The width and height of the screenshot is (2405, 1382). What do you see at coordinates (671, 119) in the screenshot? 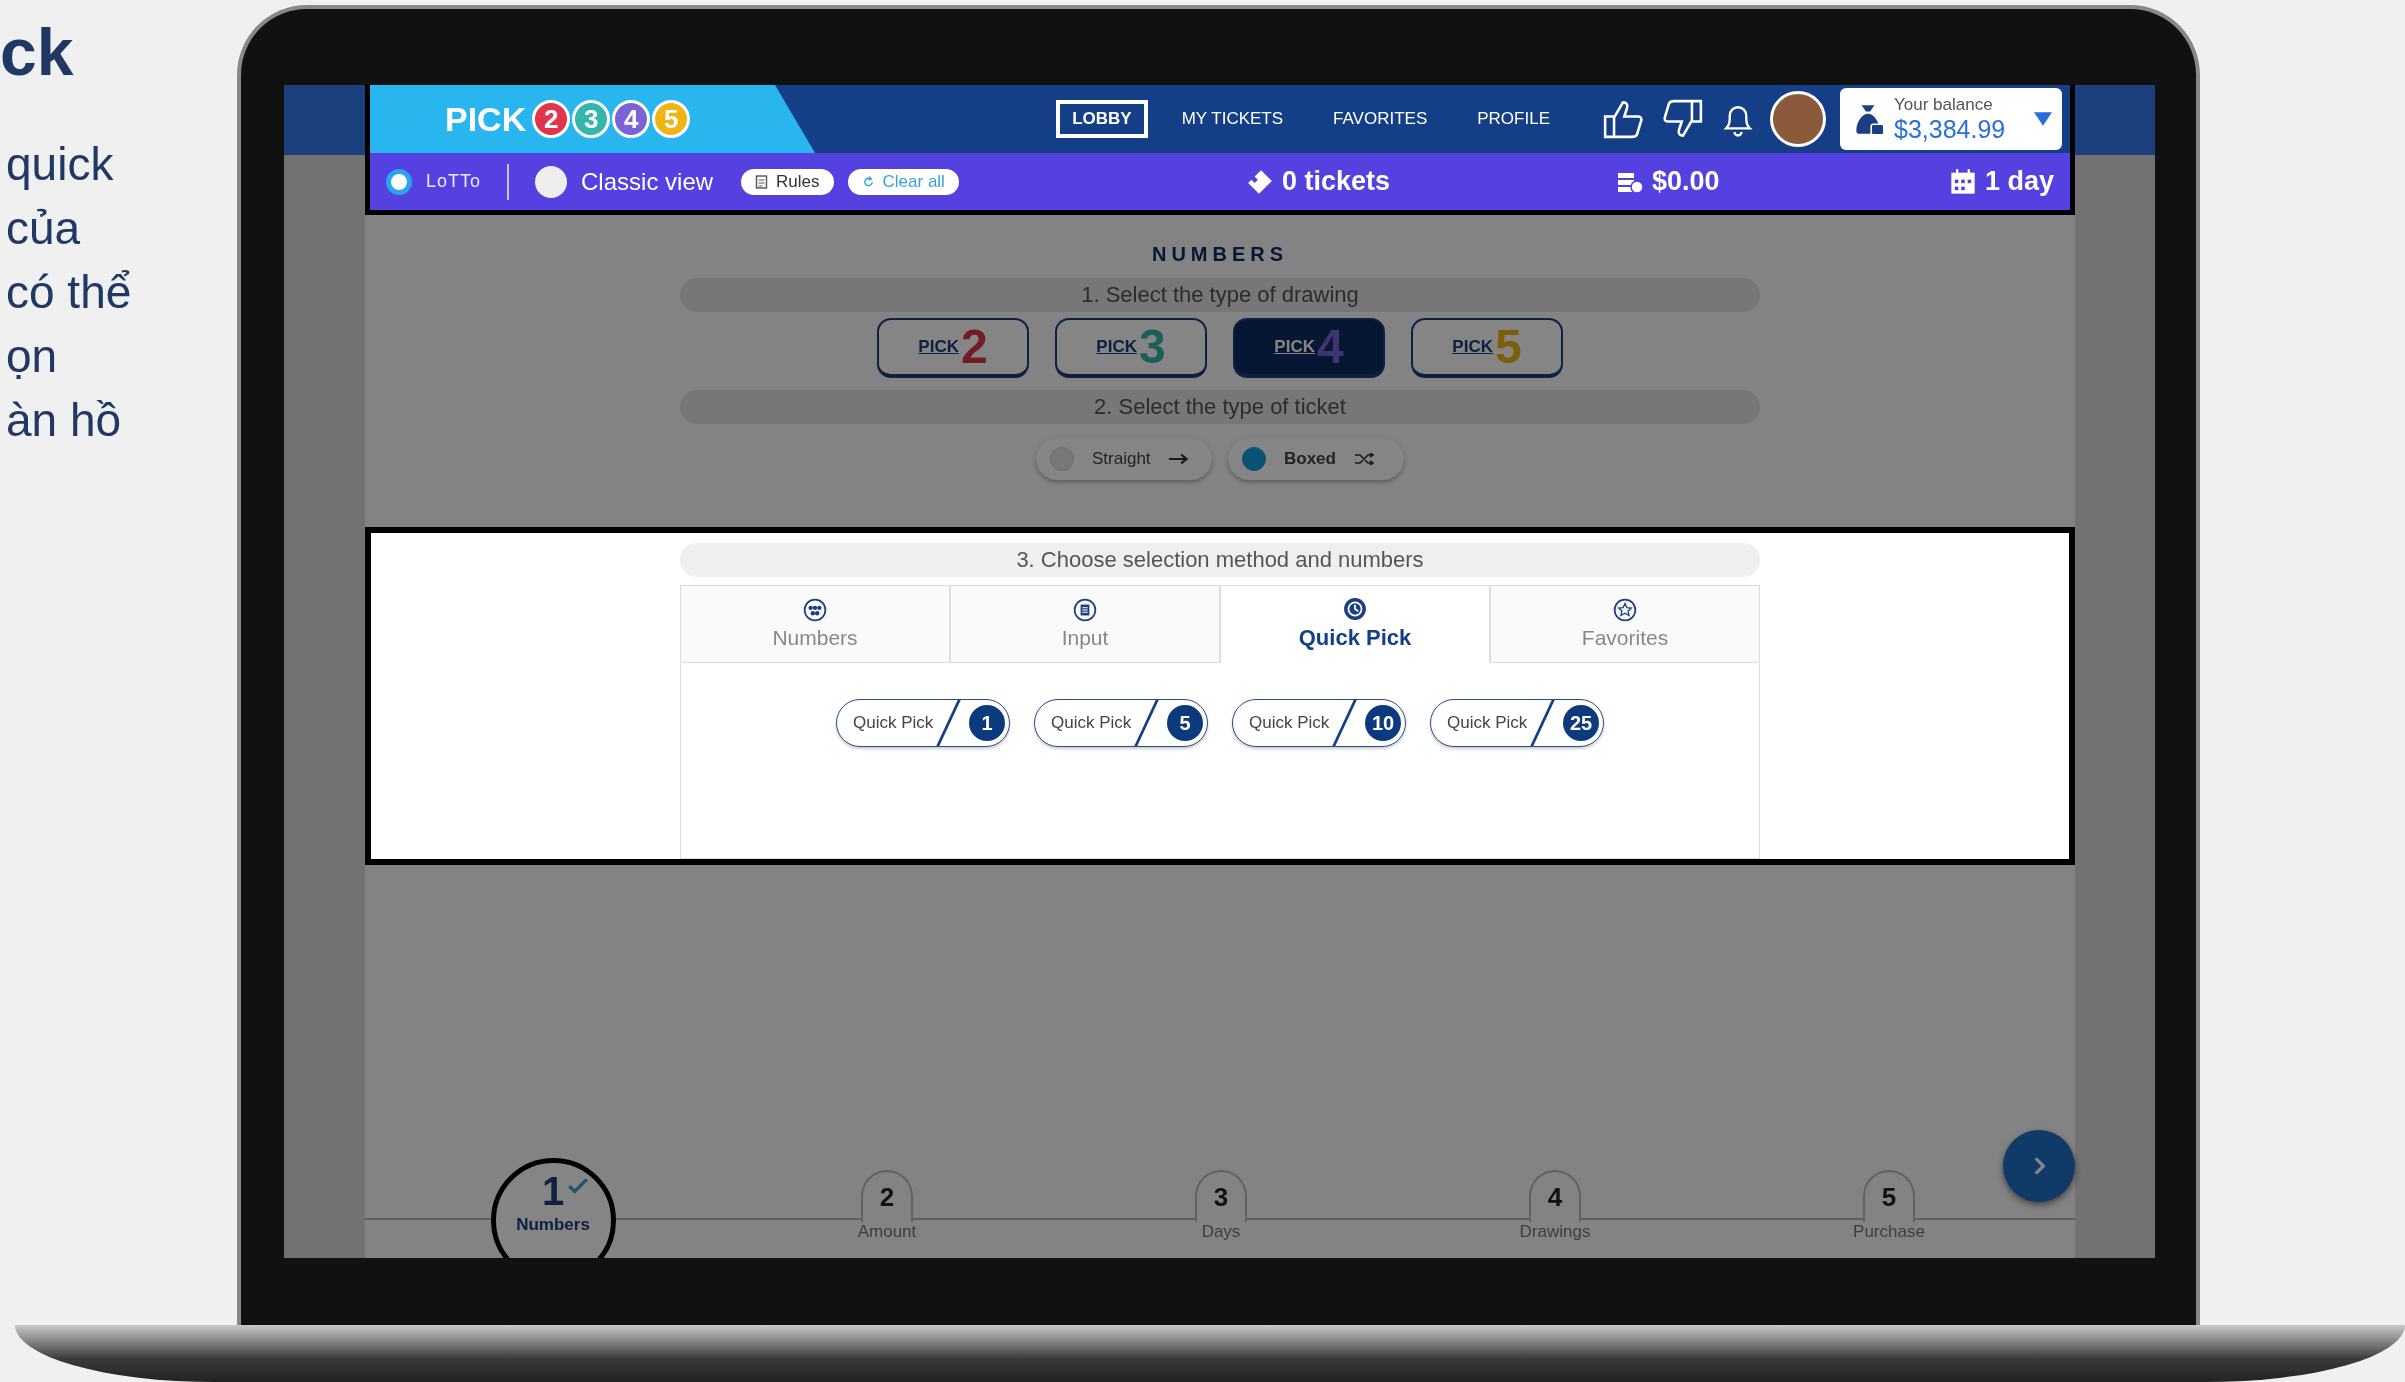
I see `logo-digit: 5` at bounding box center [671, 119].